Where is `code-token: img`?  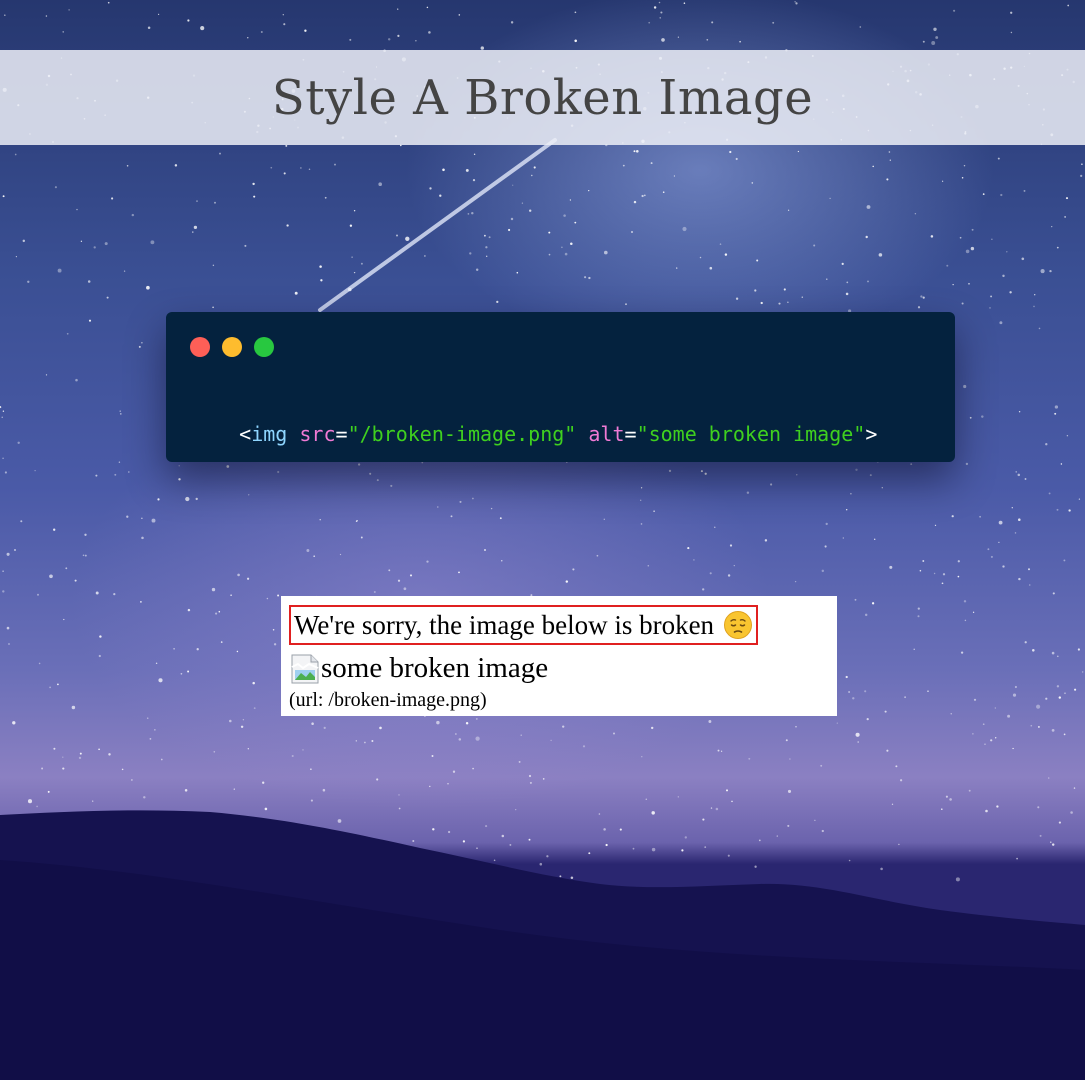
code-token: img is located at coordinates (269, 434).